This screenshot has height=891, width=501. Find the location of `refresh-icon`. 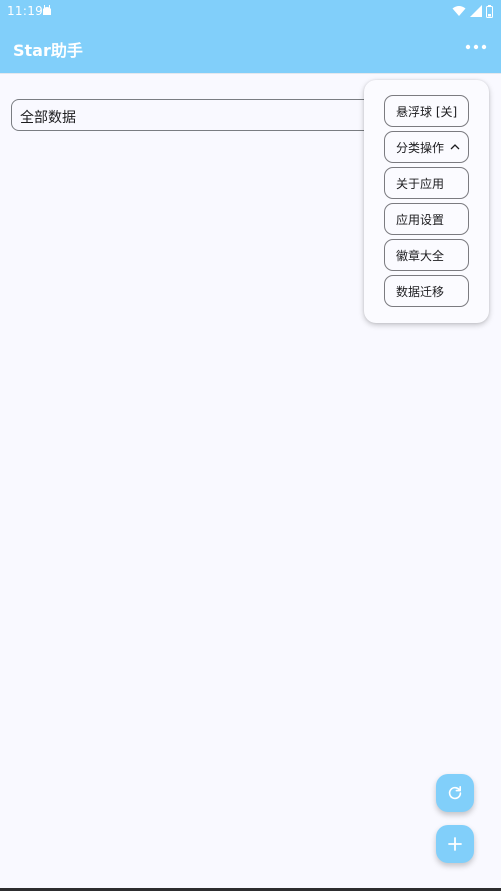

refresh-icon is located at coordinates (455, 793).